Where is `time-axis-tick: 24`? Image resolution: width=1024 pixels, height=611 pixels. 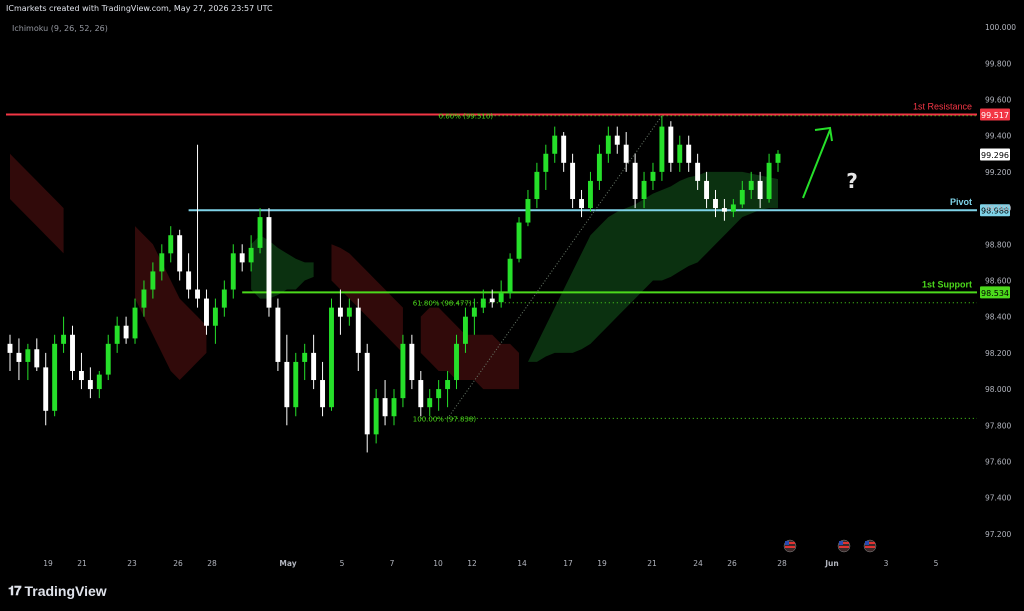
time-axis-tick: 24 is located at coordinates (698, 563).